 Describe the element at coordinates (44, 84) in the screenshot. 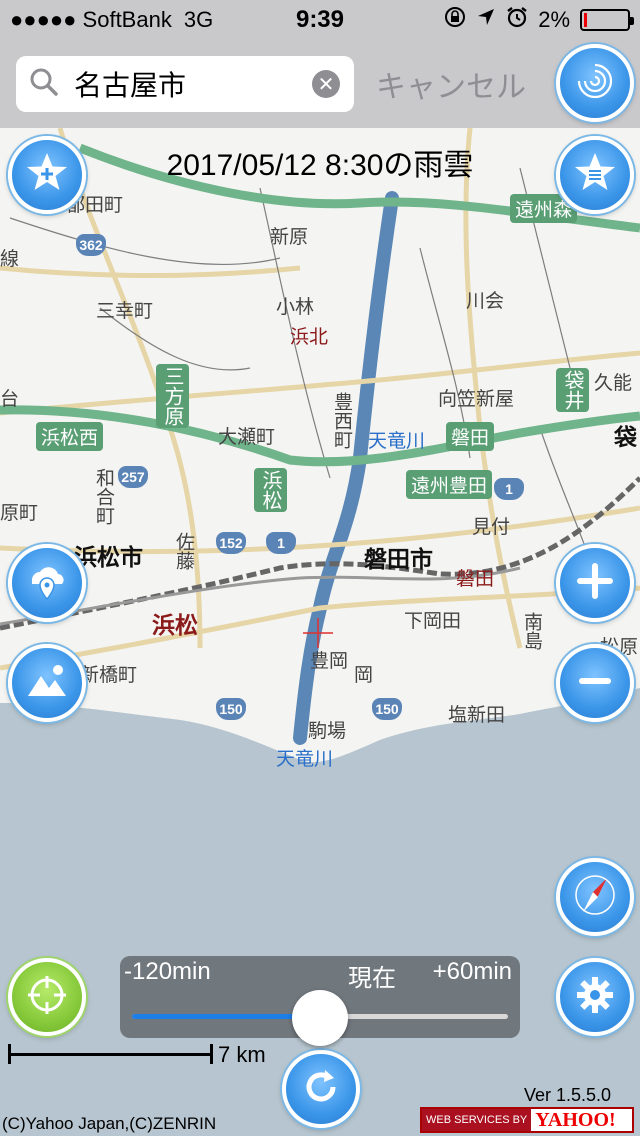

I see `search-icon` at that location.